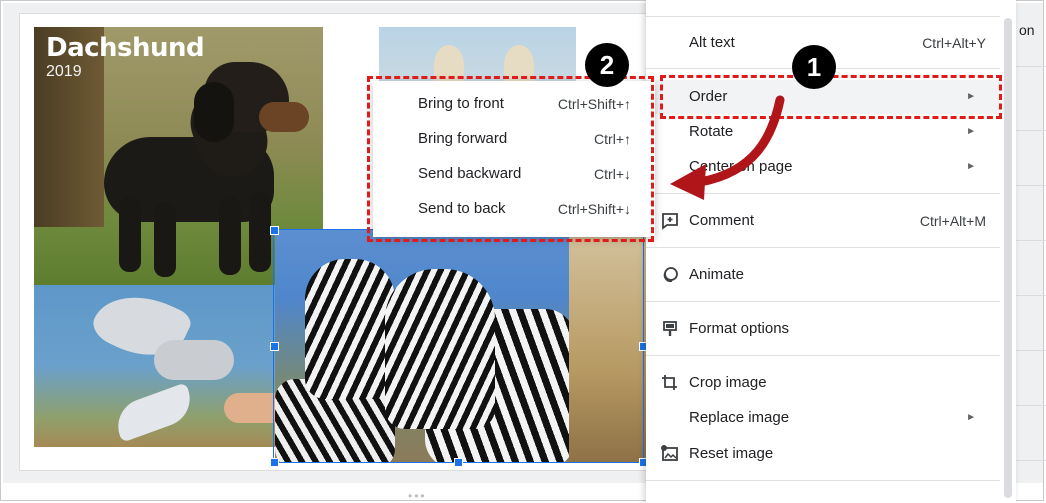  What do you see at coordinates (214, 112) in the screenshot?
I see `dog-ear` at bounding box center [214, 112].